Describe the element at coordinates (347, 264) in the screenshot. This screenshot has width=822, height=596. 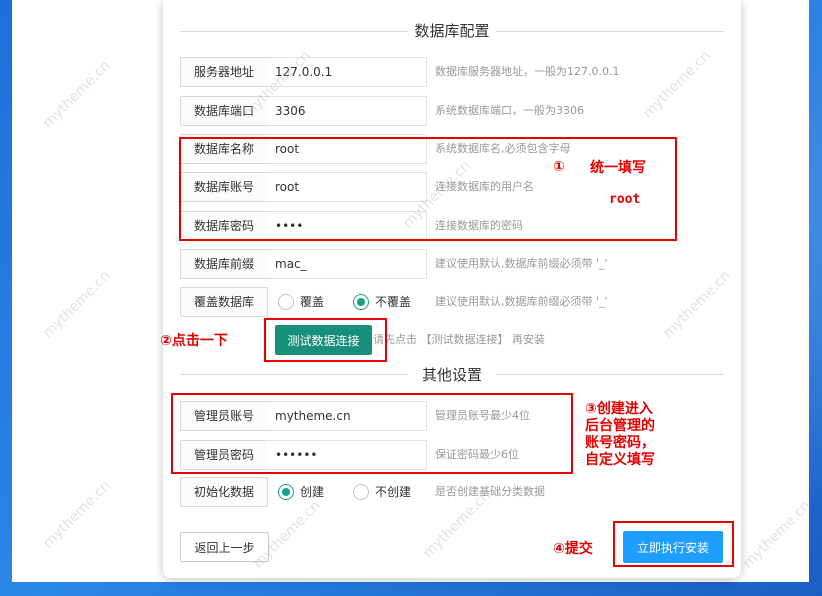
I see `db-prefix-input` at that location.